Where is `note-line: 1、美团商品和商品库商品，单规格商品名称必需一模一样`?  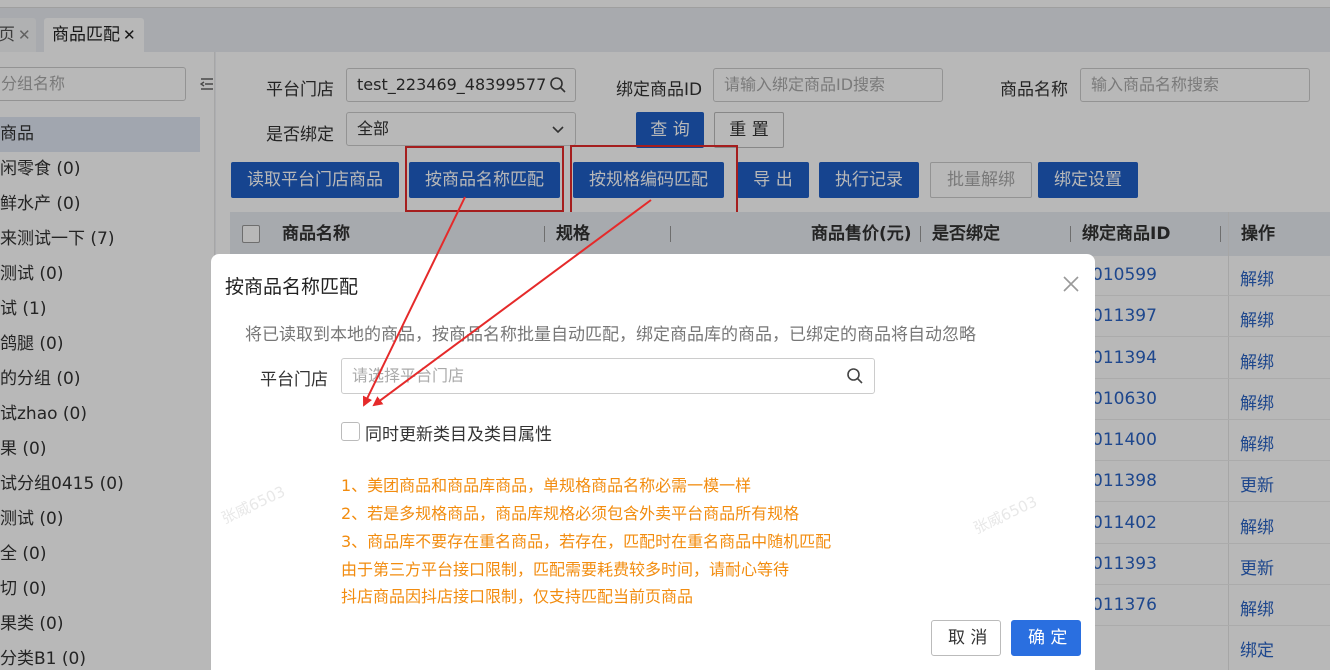
note-line: 1、美团商品和商品库商品，单规格商品名称必需一模一样 is located at coordinates (546, 485).